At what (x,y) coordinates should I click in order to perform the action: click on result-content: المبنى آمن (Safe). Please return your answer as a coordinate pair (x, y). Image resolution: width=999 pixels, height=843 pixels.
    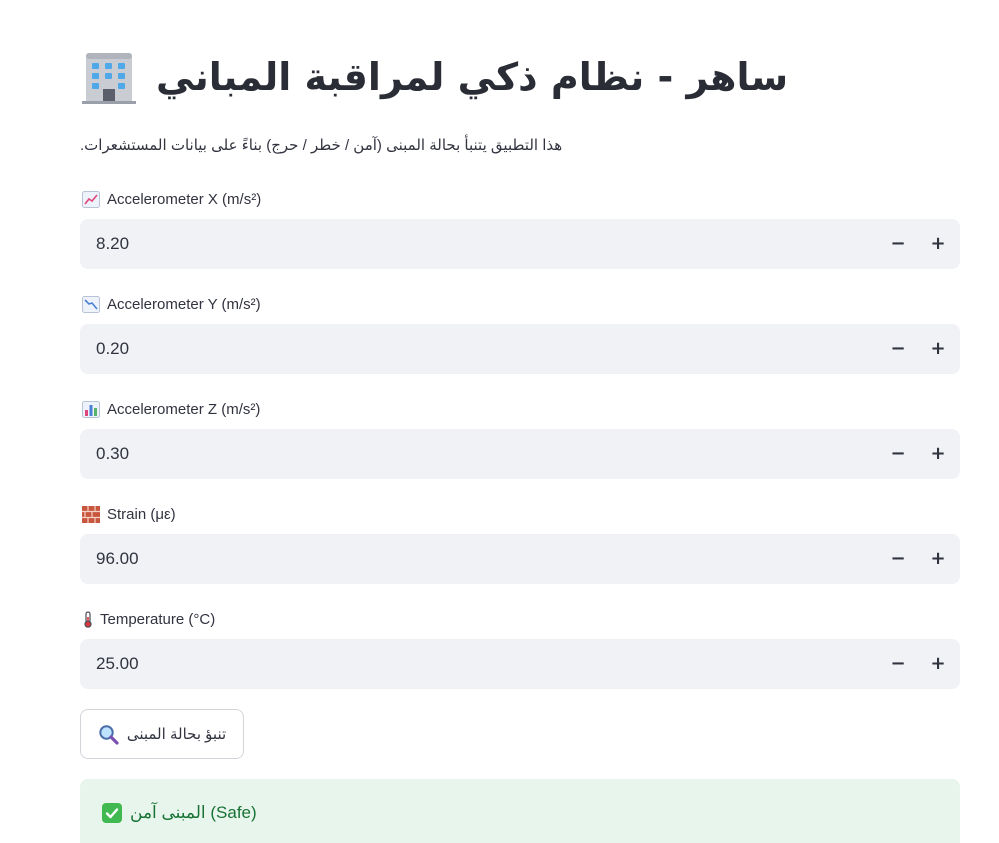
    Looking at the image, I should click on (179, 813).